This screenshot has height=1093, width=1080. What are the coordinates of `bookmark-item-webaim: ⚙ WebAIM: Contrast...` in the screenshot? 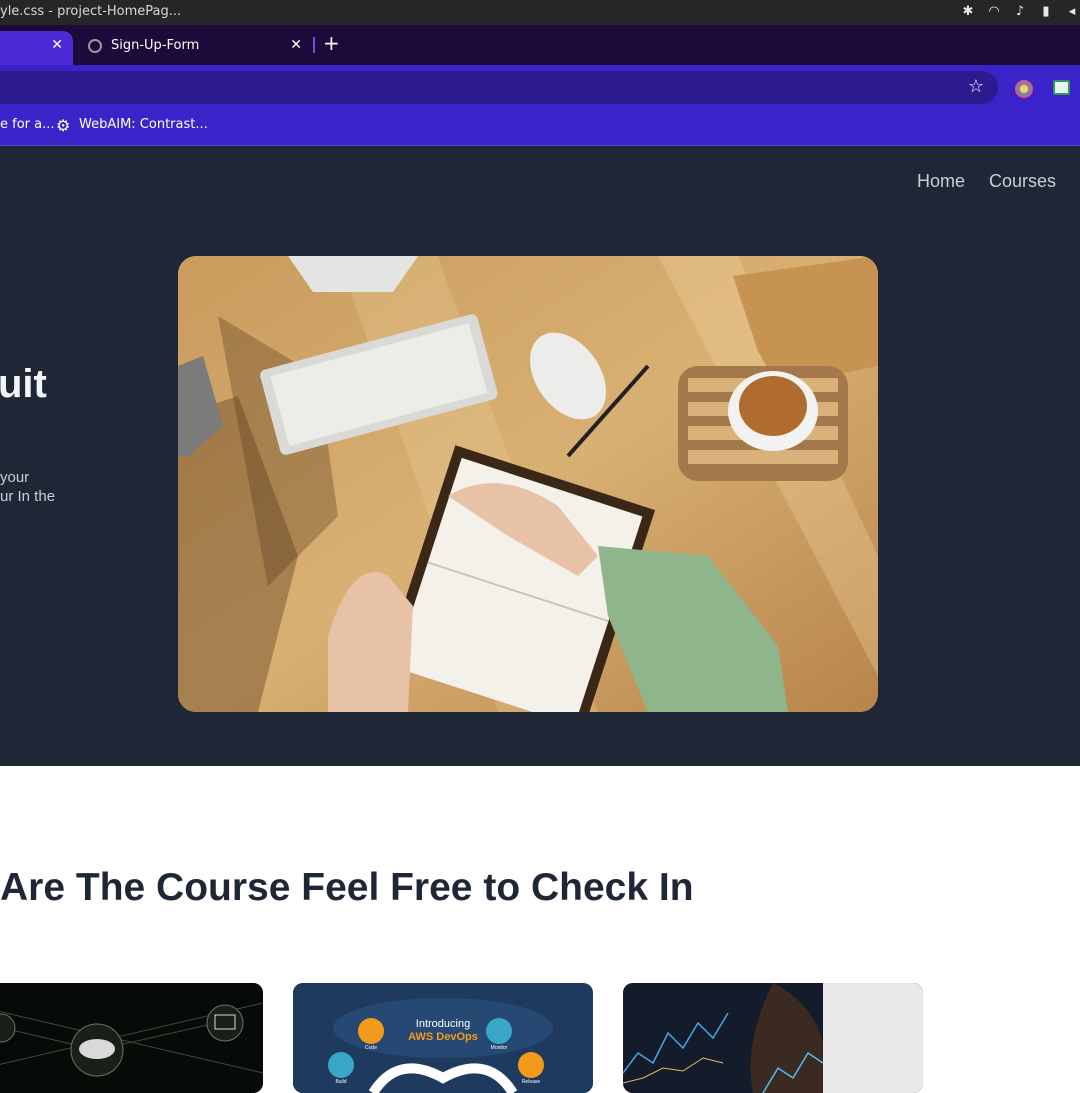 It's located at (132, 125).